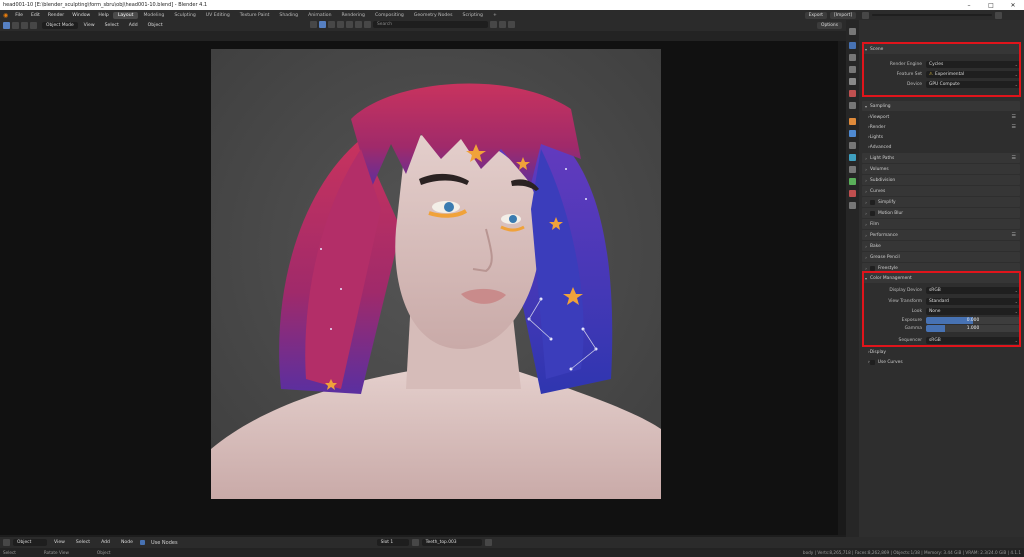 The width and height of the screenshot is (1024, 557). What do you see at coordinates (852, 157) in the screenshot?
I see `physics-tab-icon` at bounding box center [852, 157].